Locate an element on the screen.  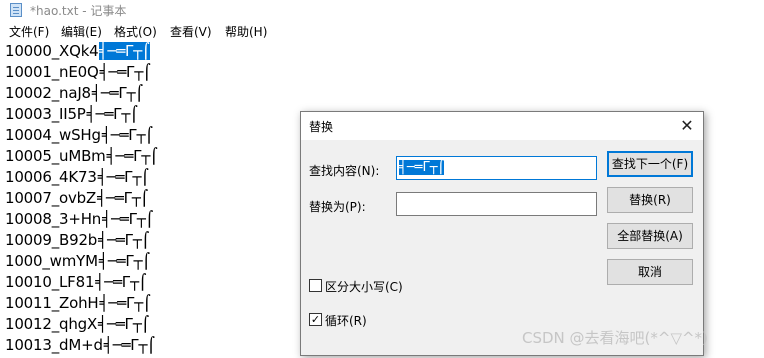
text-line: 1000_wmYM╡─═Γ┬⌠ is located at coordinates (77, 261).